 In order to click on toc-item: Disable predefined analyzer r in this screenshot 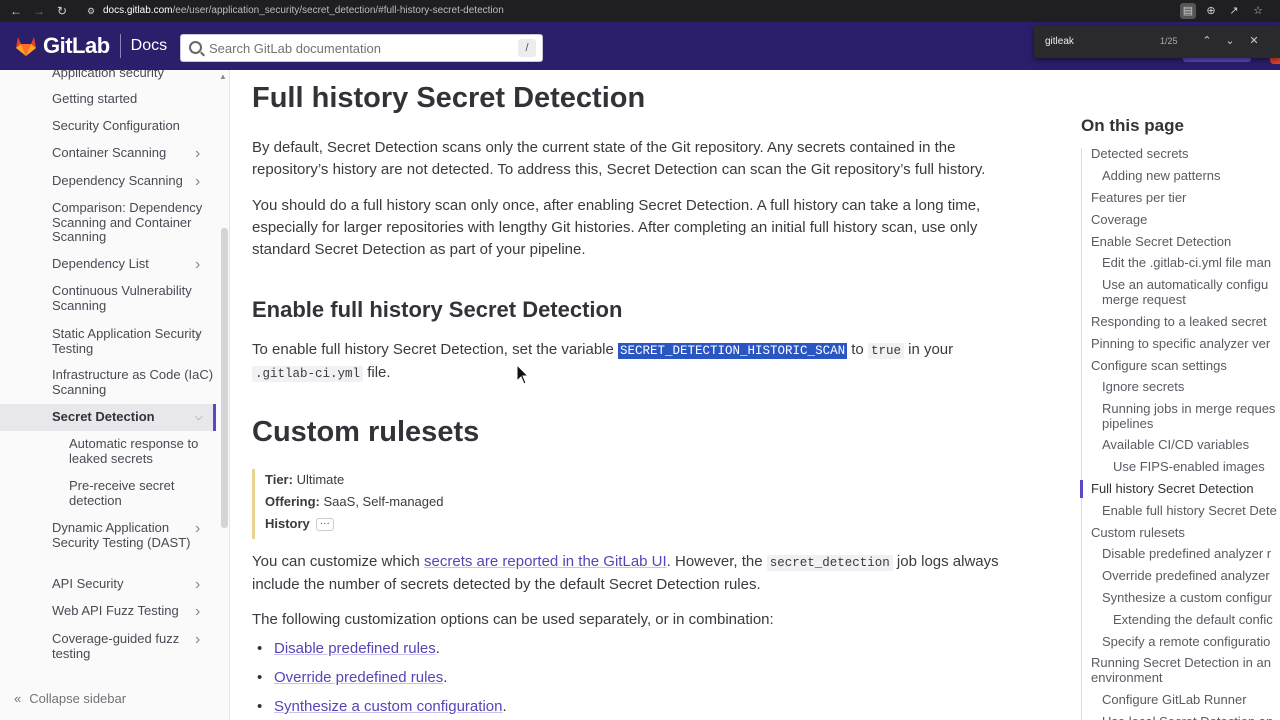, I will do `click(1186, 554)`.